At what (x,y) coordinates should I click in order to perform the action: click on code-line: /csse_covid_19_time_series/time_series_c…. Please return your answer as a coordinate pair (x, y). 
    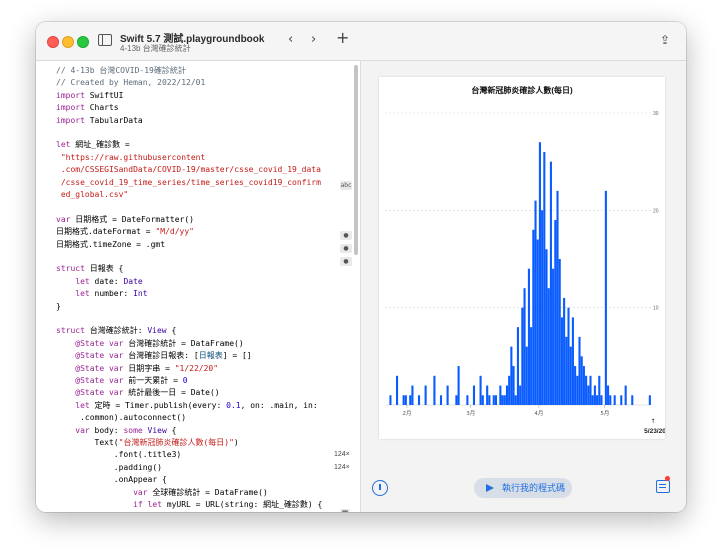
    Looking at the image, I should click on (188, 183).